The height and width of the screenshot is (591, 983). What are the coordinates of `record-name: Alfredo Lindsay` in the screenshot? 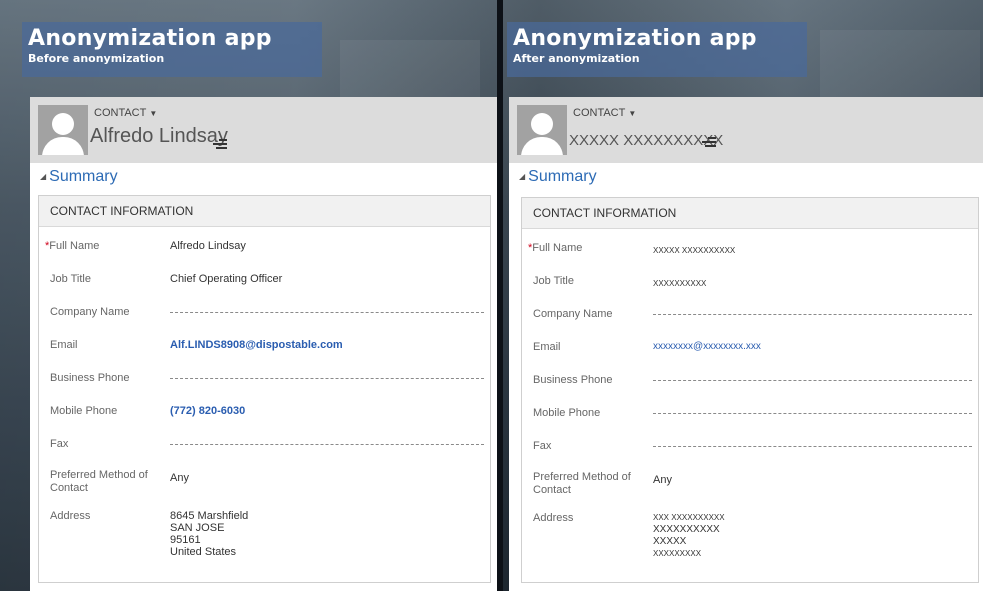 It's located at (159, 136).